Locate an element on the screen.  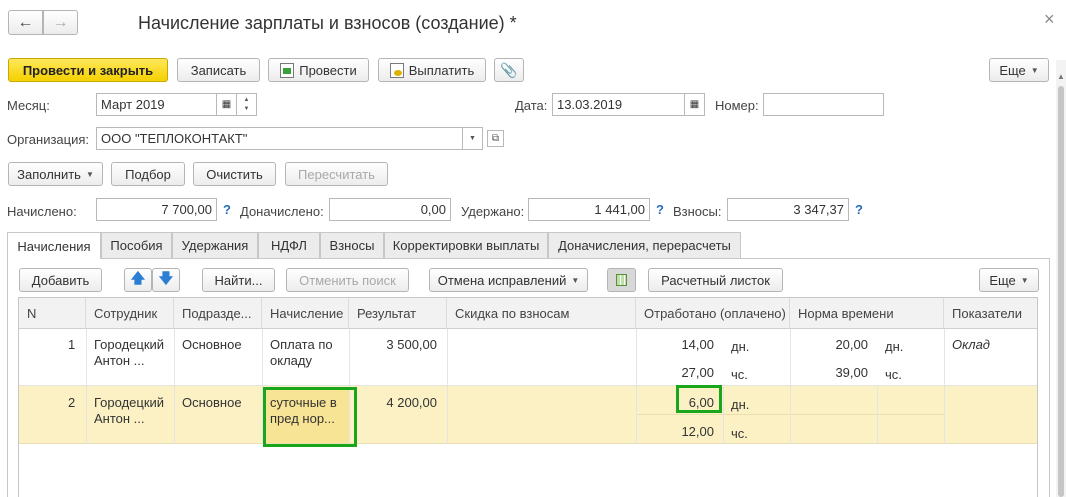
calendar-icon-month: ▦ is located at coordinates (227, 104).